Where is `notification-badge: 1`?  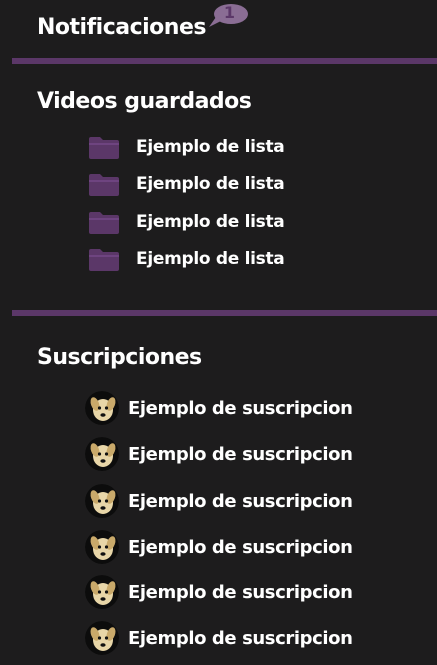 notification-badge: 1 is located at coordinates (227, 16).